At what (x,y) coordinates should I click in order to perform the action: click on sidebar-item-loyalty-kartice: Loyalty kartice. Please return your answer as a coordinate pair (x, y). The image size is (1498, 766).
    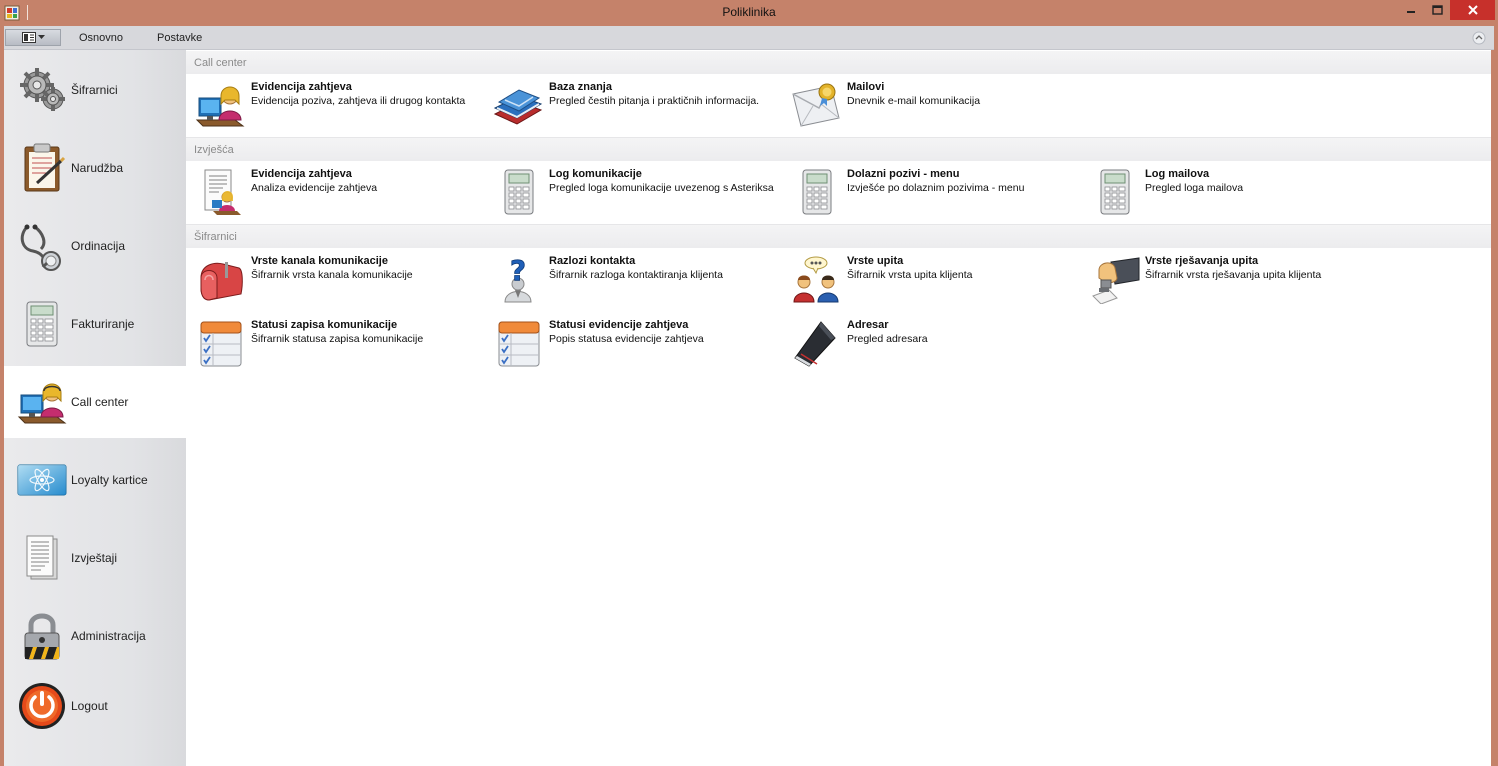
    Looking at the image, I should click on (95, 480).